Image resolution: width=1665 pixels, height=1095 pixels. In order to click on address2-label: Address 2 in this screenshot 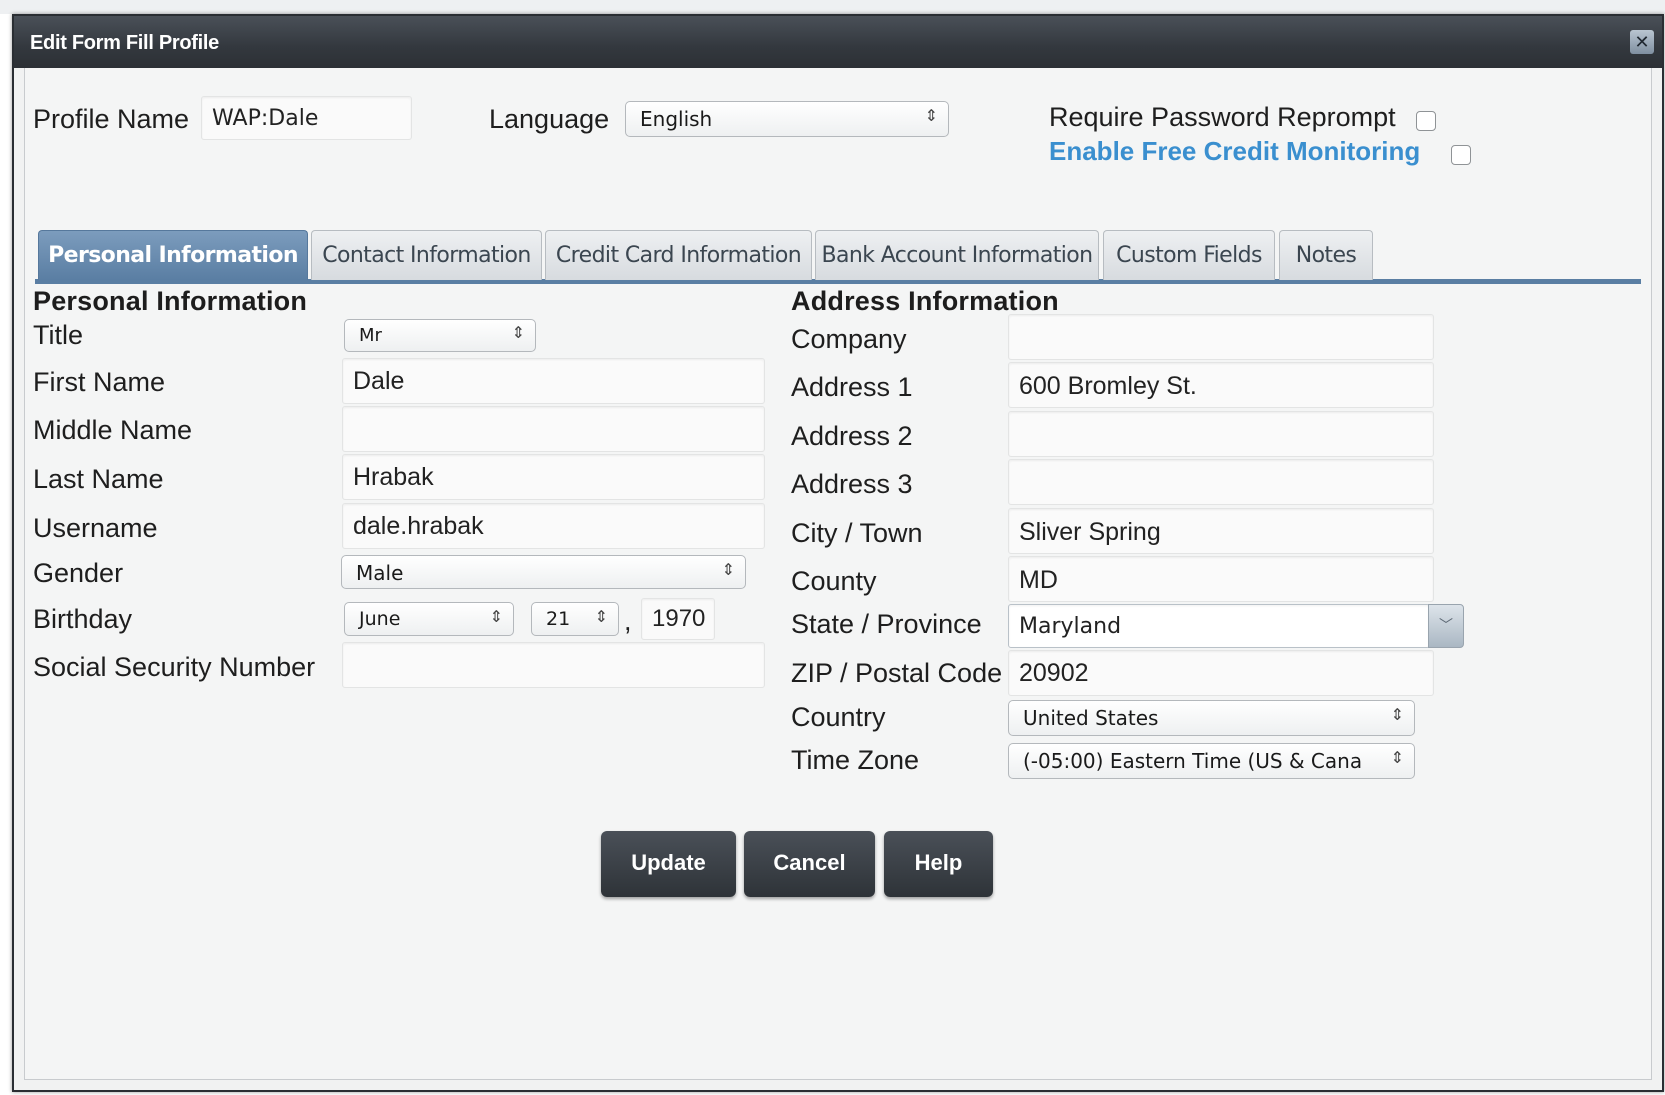, I will do `click(852, 436)`.